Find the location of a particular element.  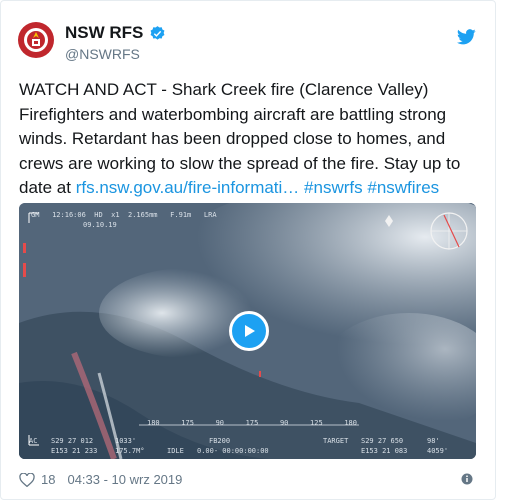

play-icon is located at coordinates (250, 331).